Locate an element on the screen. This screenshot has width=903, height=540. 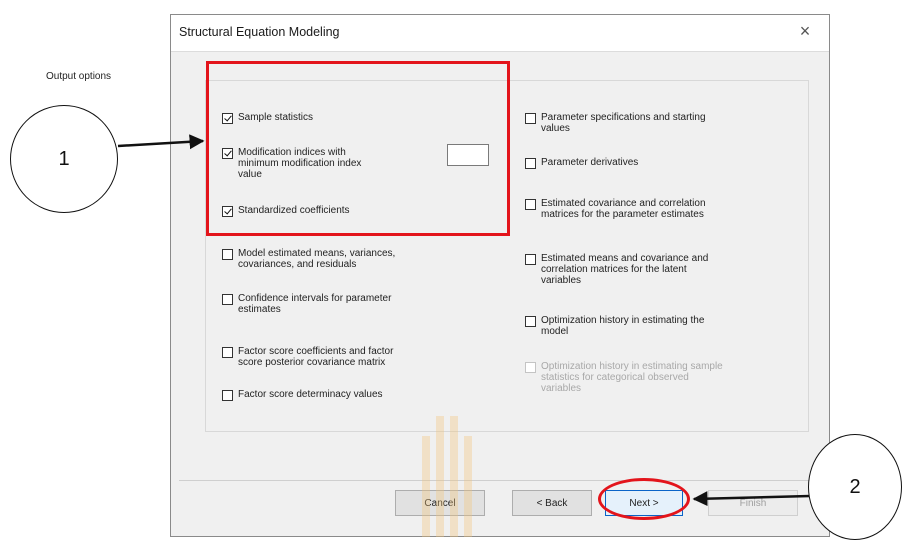
callout-one: 1 is located at coordinates (64, 159).